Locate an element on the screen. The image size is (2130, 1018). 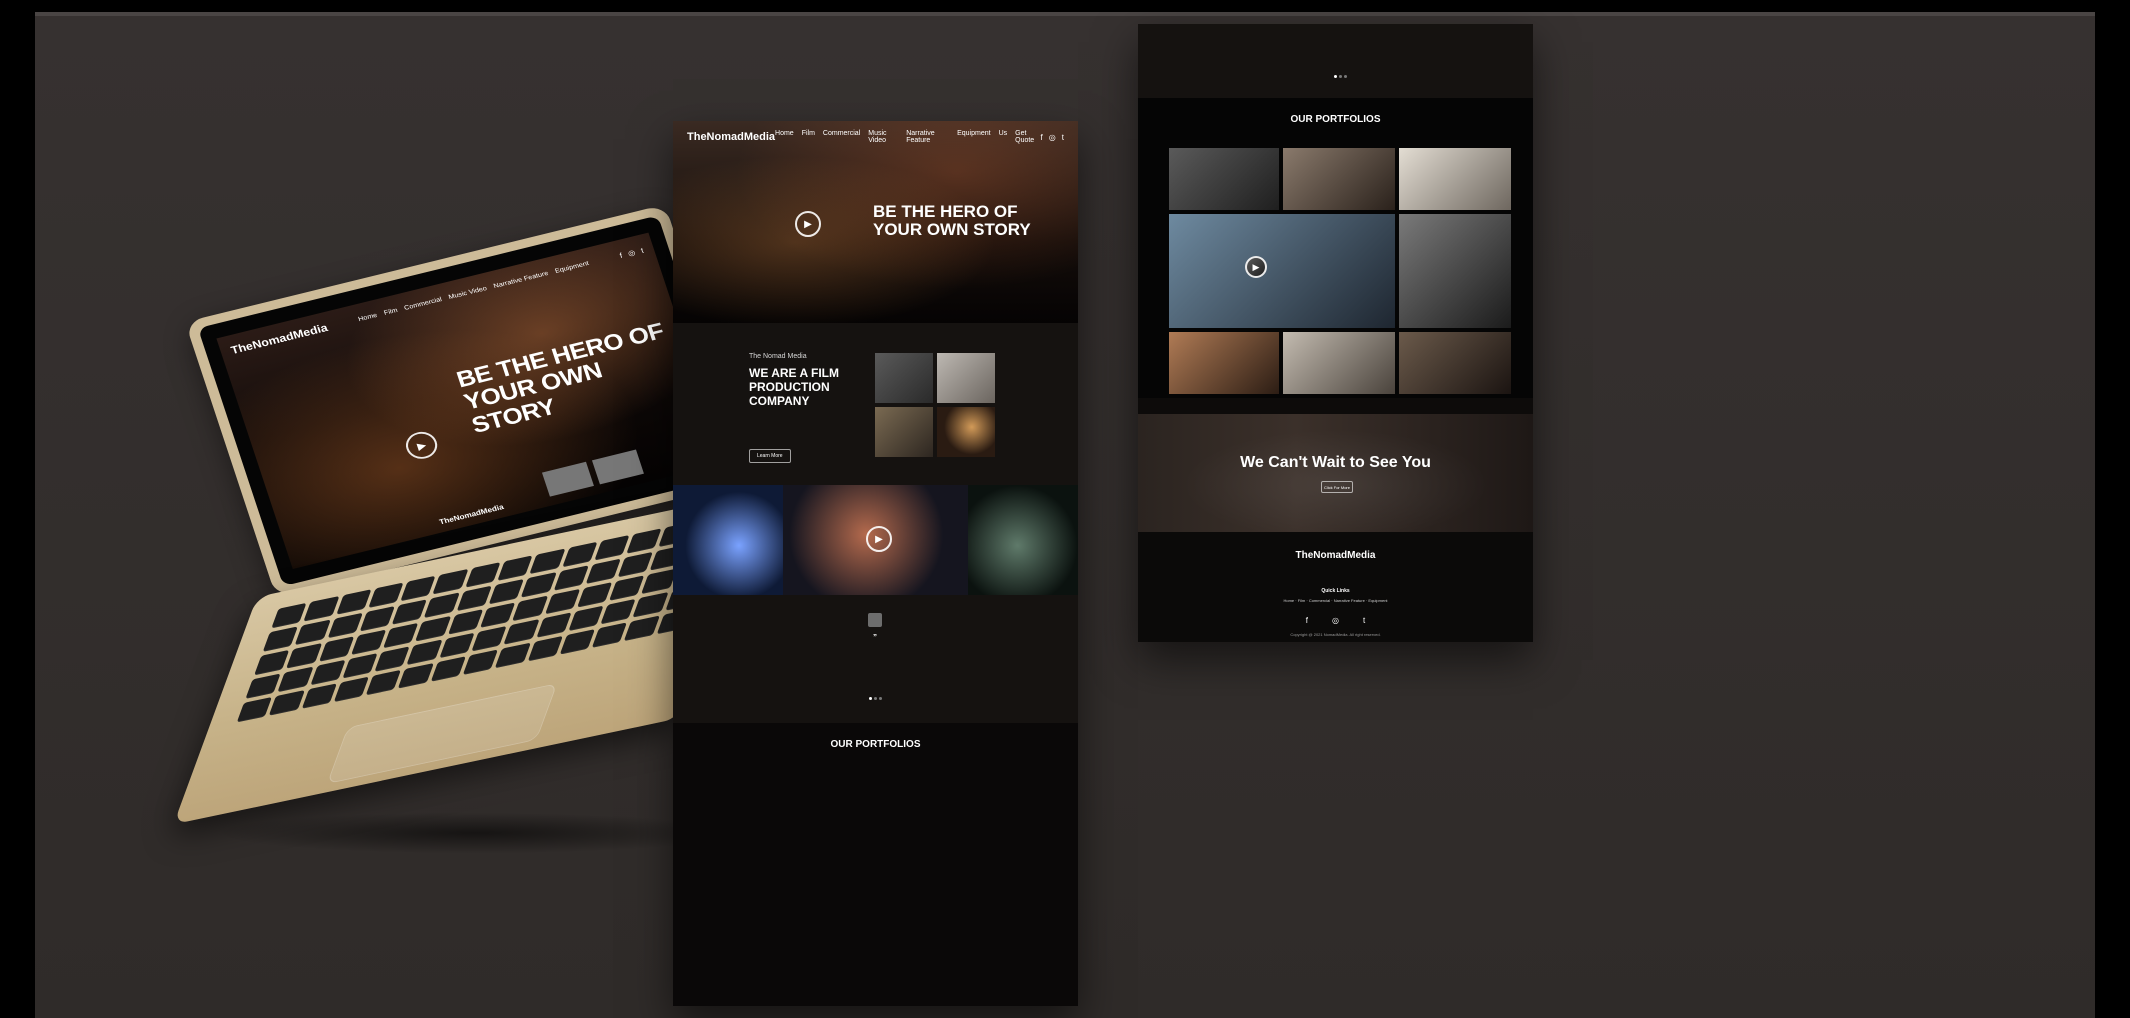
strip-image-center: ▶ is located at coordinates (875, 540).